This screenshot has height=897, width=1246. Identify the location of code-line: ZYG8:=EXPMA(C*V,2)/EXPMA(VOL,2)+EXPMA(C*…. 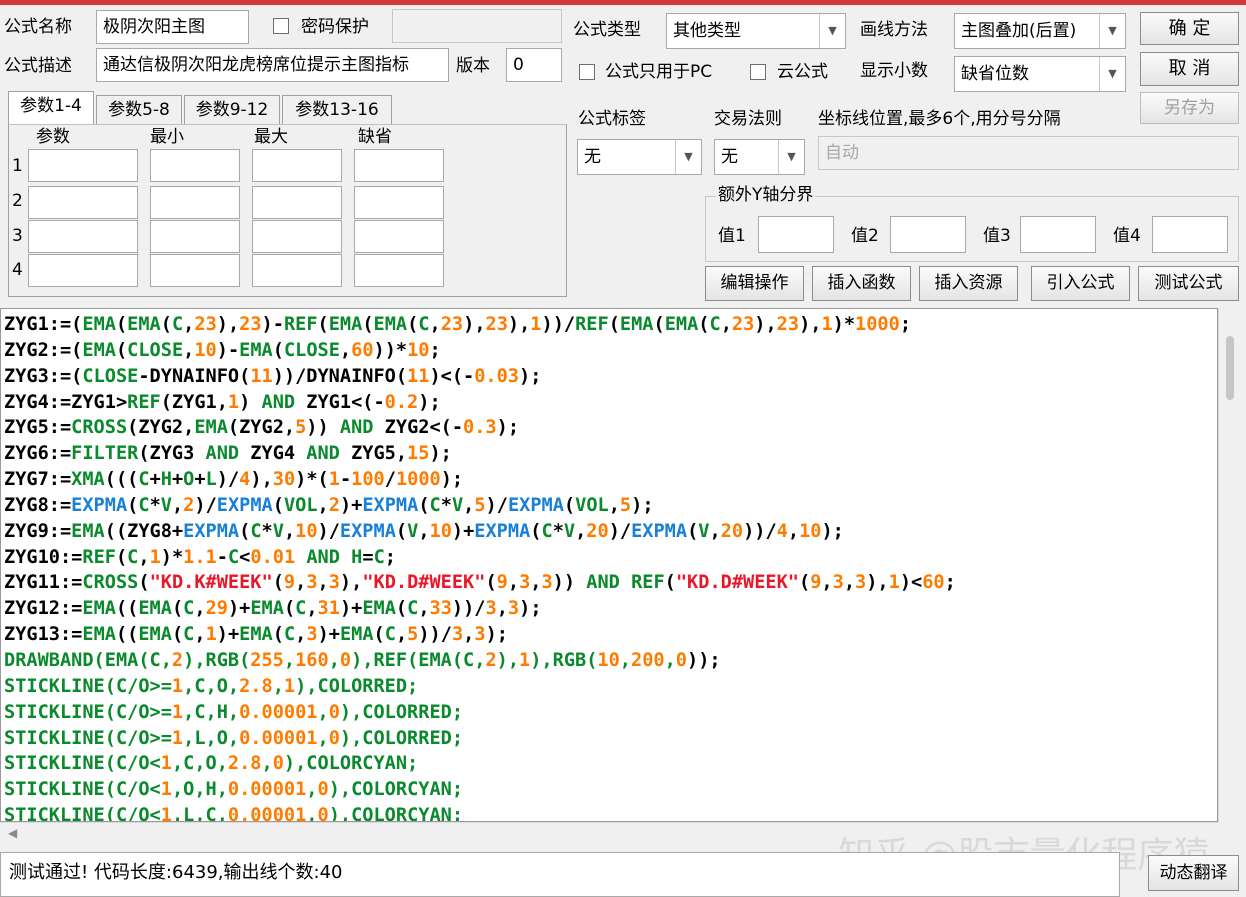
(610, 506).